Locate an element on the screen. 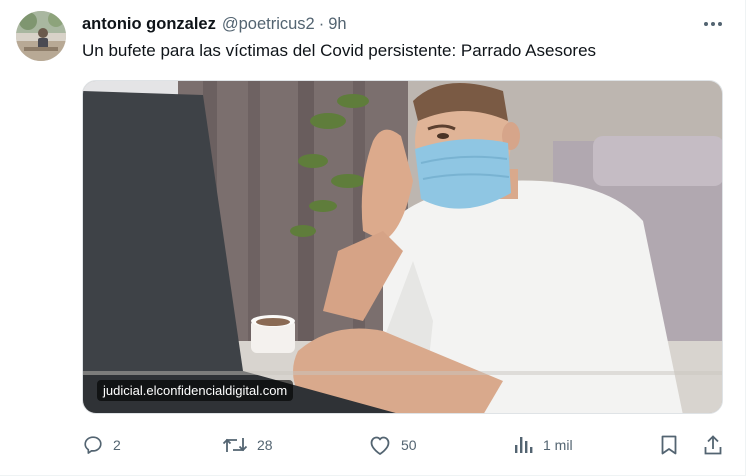  reply-icon is located at coordinates (93, 445).